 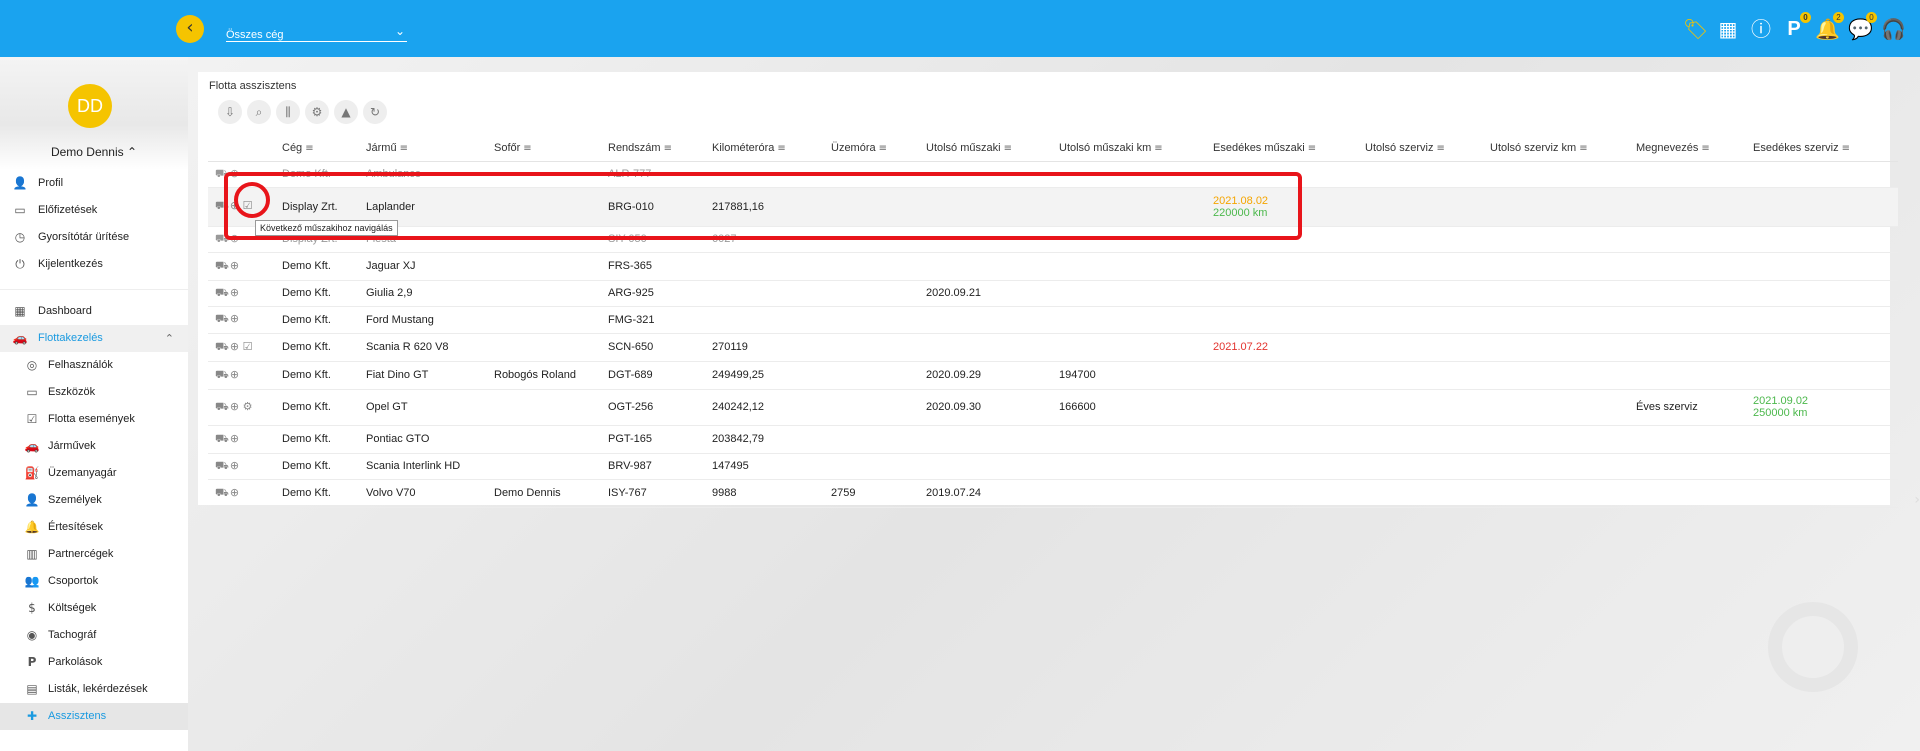 I want to click on column-header-kilometerora: Kilométeróra ≡, so click(x=771, y=148).